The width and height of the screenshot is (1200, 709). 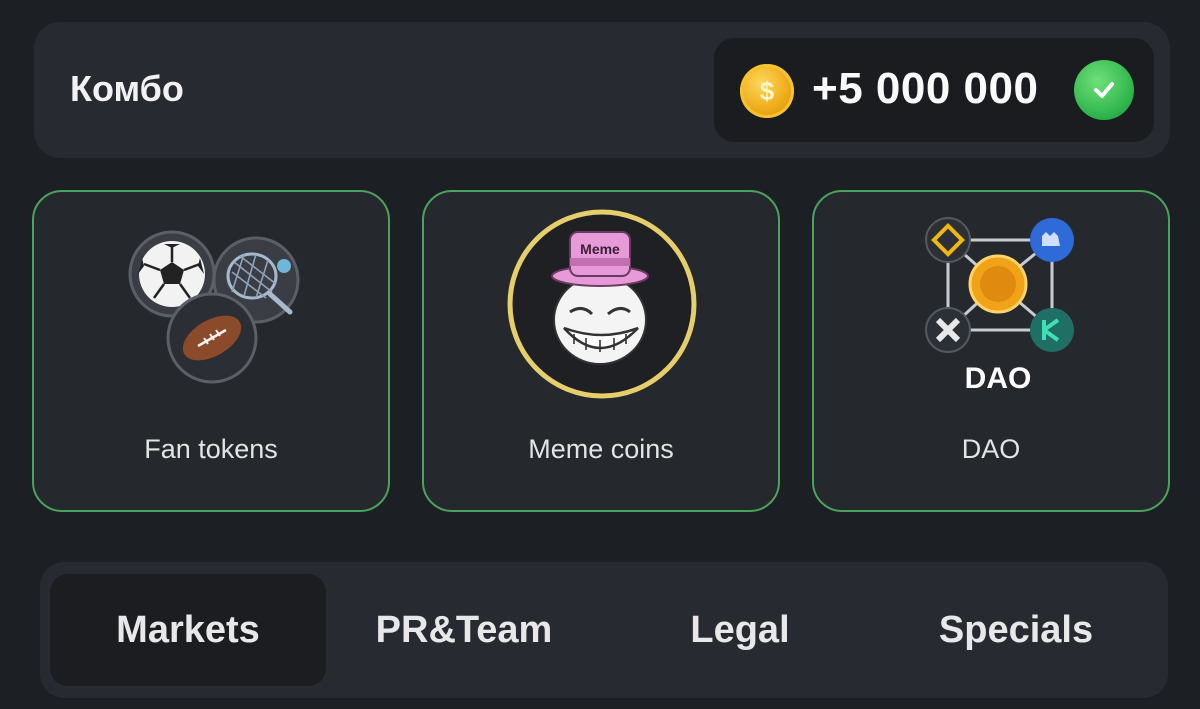 What do you see at coordinates (999, 306) in the screenshot?
I see `dao-network-icon: DAO` at bounding box center [999, 306].